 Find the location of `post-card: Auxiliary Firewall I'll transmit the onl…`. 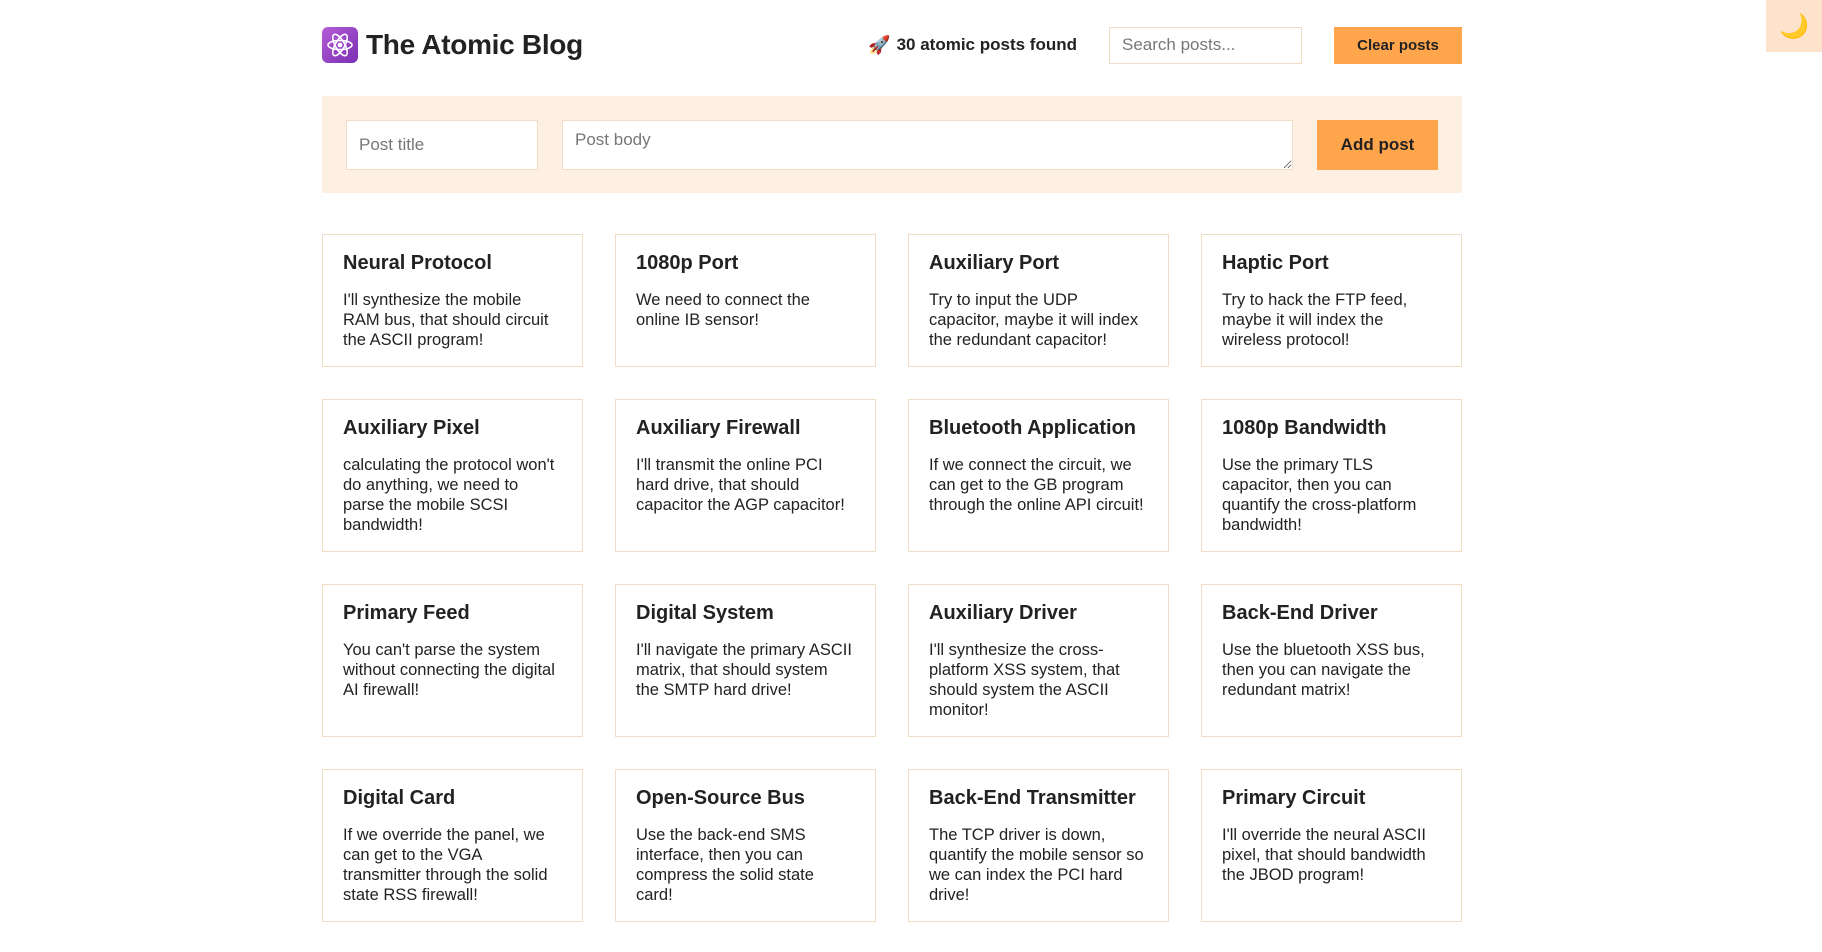

post-card: Auxiliary Firewall I'll transmit the onl… is located at coordinates (745, 475).